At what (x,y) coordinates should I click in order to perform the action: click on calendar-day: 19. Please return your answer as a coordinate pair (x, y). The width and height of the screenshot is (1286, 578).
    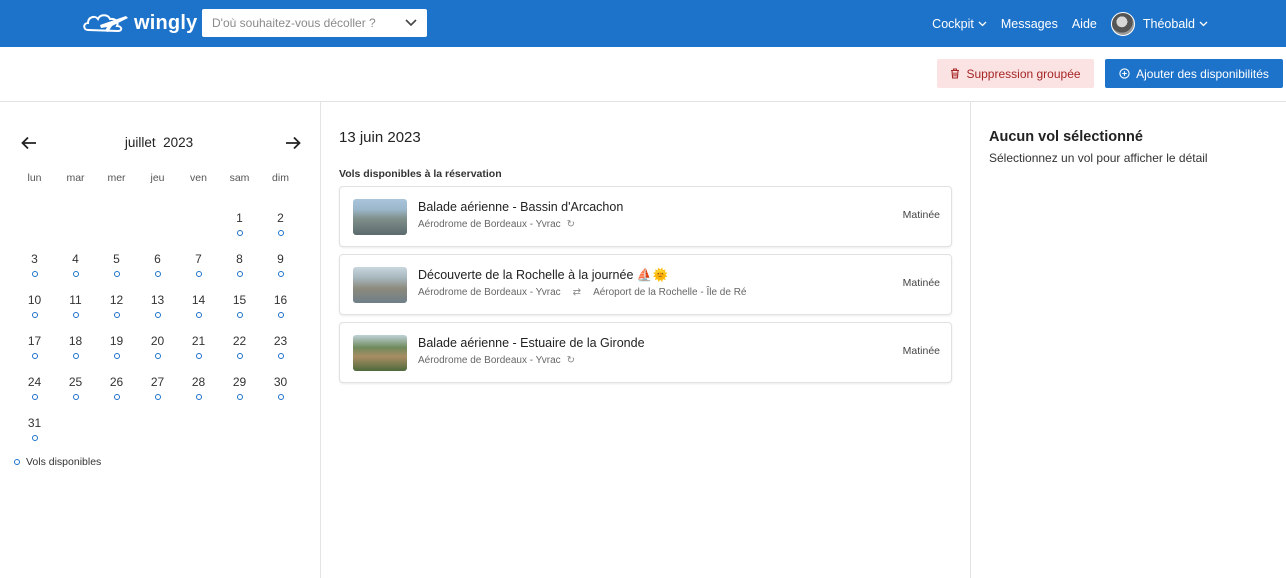
    Looking at the image, I should click on (116, 353).